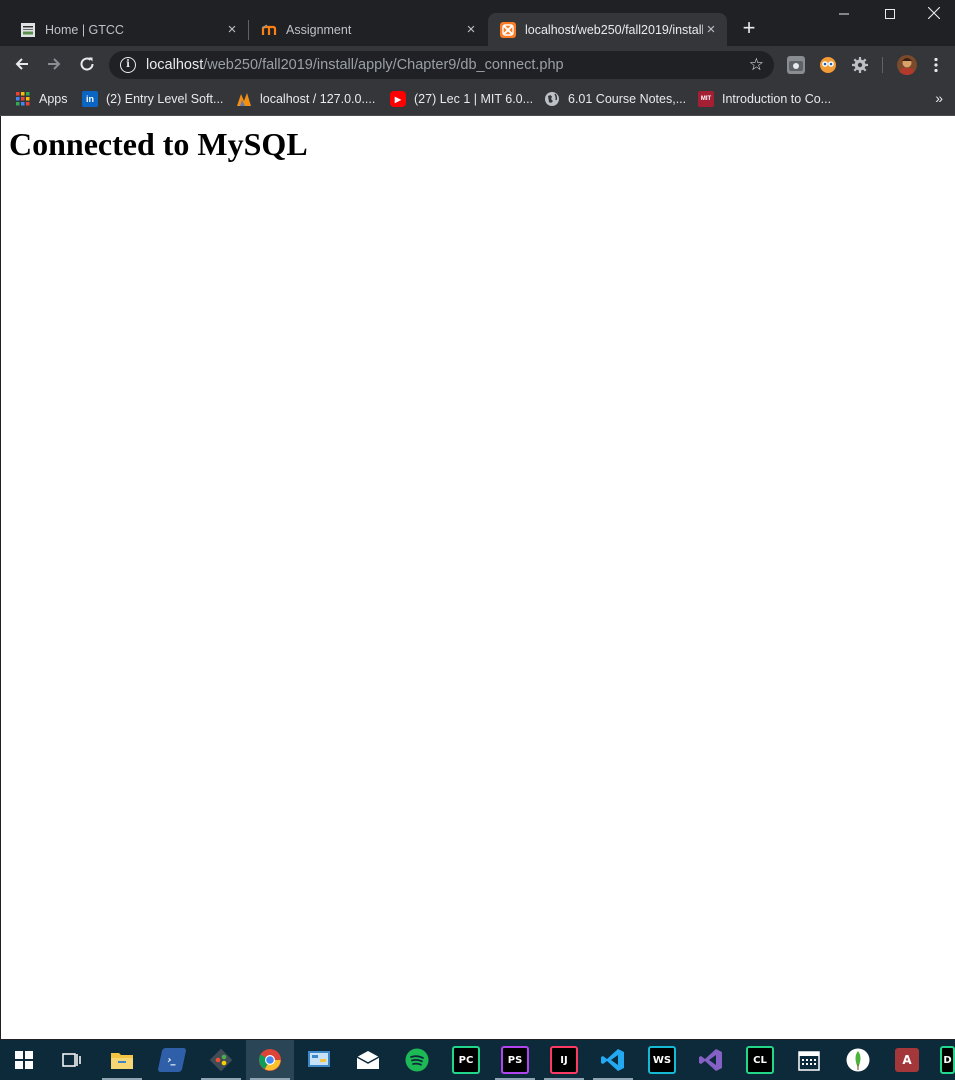 The width and height of the screenshot is (955, 1080). What do you see at coordinates (269, 30) in the screenshot?
I see `moodle-favicon-icon` at bounding box center [269, 30].